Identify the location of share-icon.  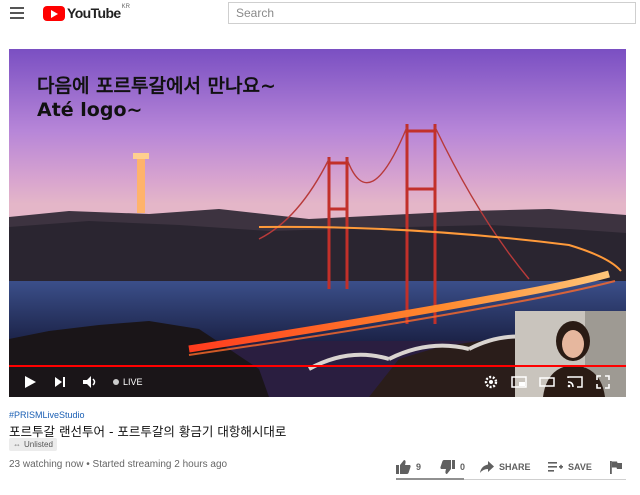
(487, 467).